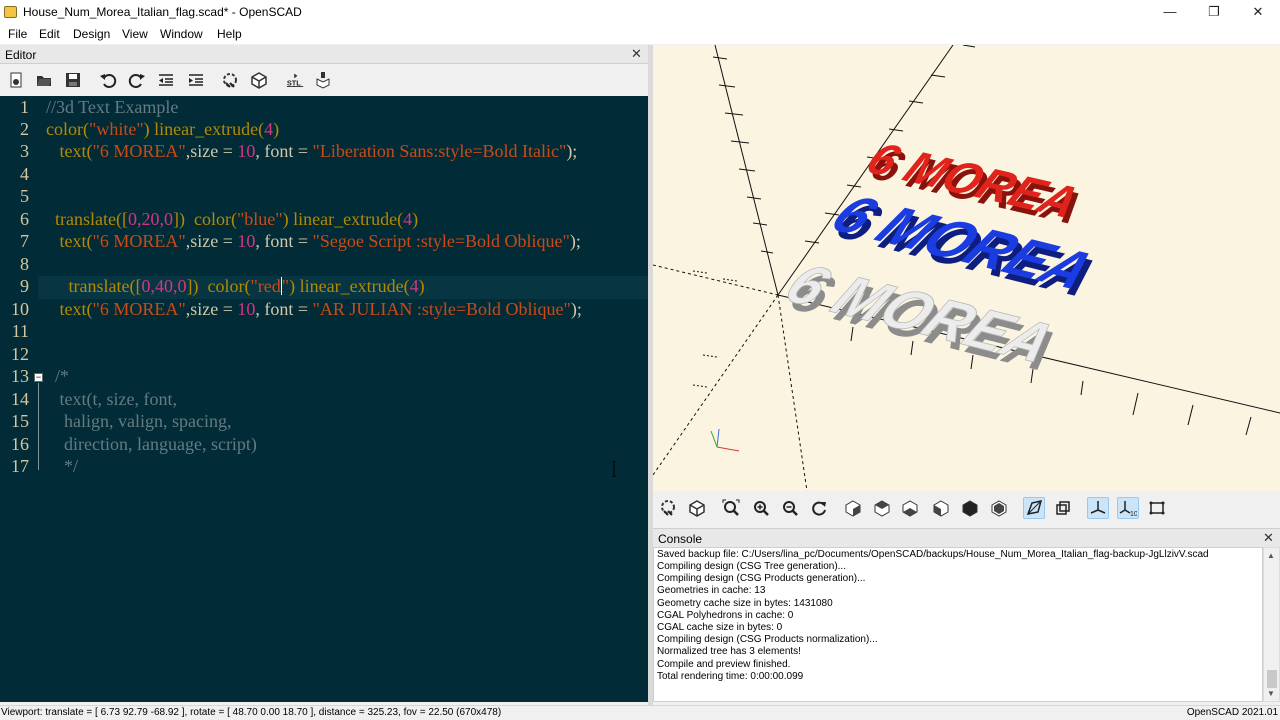  What do you see at coordinates (17, 34) in the screenshot?
I see `menu-file: File` at bounding box center [17, 34].